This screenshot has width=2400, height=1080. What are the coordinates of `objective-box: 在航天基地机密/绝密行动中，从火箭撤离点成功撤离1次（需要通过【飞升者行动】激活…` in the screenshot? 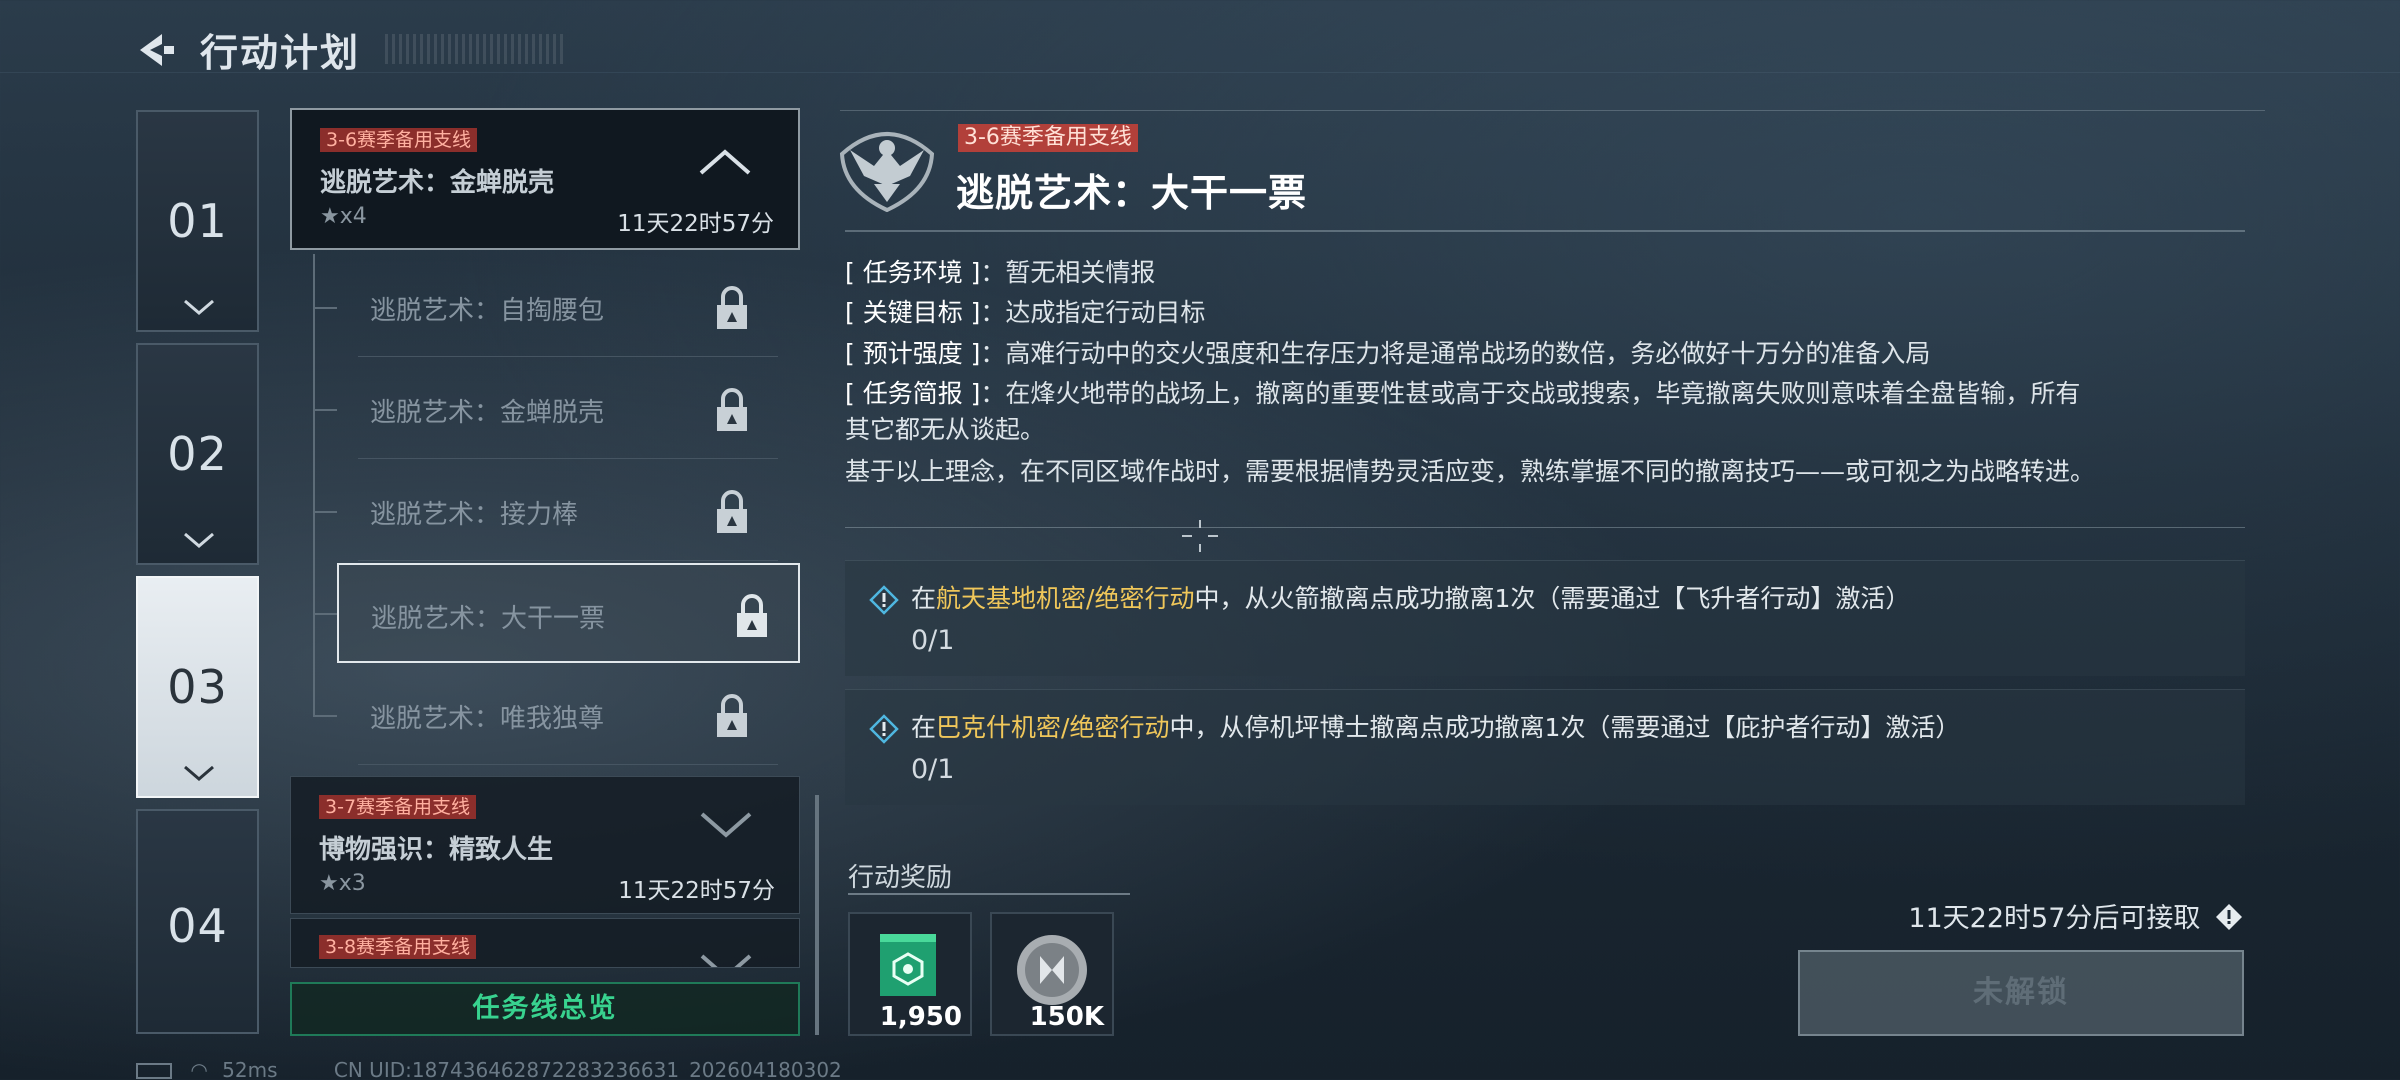 It's located at (1545, 618).